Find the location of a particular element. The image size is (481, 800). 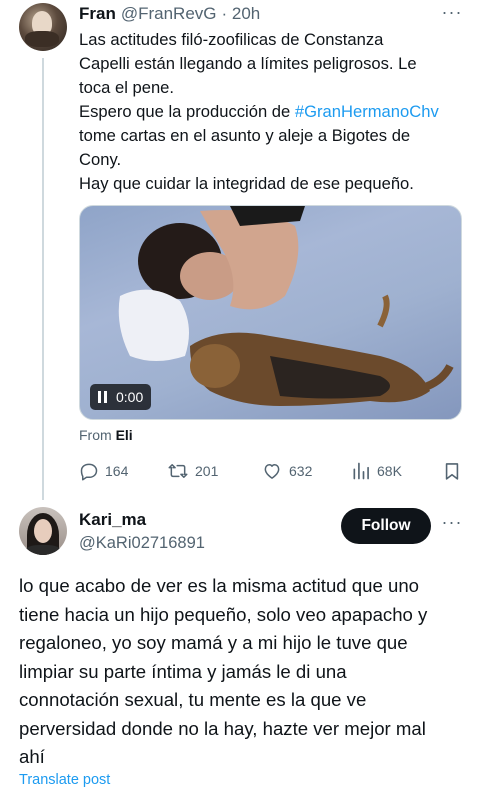

media-attribution: From Eli is located at coordinates (106, 435).